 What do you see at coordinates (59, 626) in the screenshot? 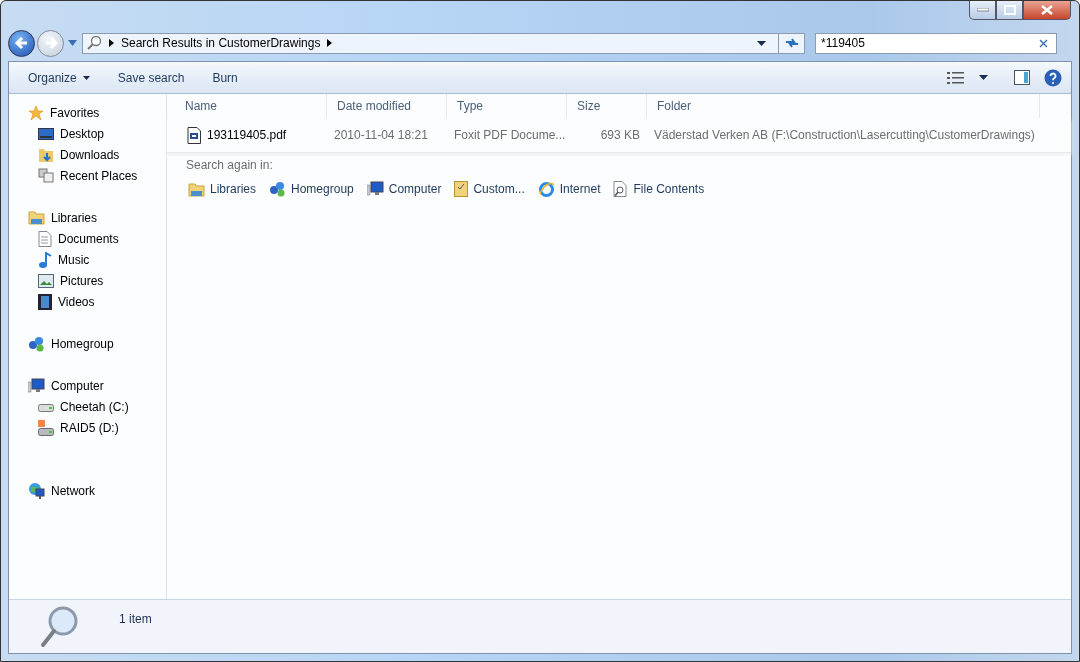
I see `magnifier-icon` at bounding box center [59, 626].